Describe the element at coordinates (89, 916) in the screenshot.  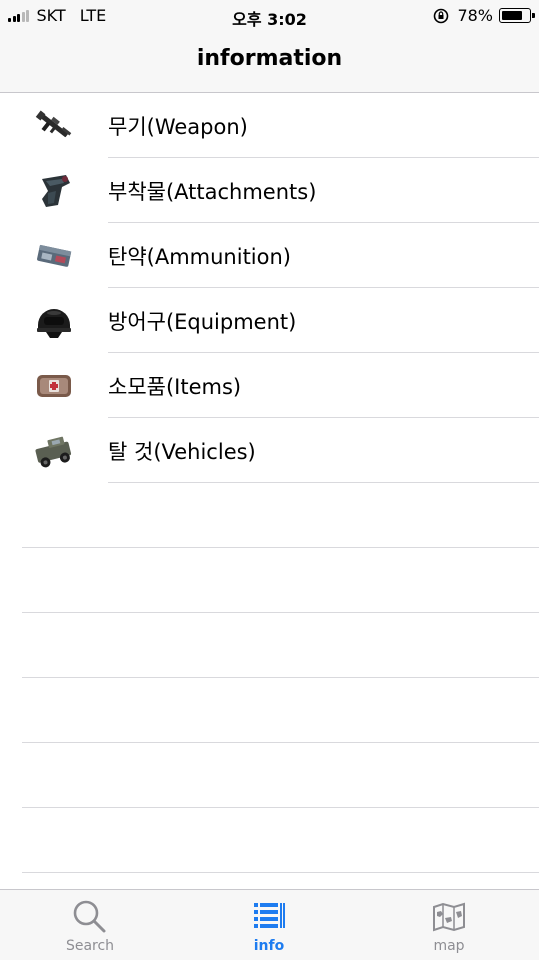
I see `magnifier-icon` at that location.